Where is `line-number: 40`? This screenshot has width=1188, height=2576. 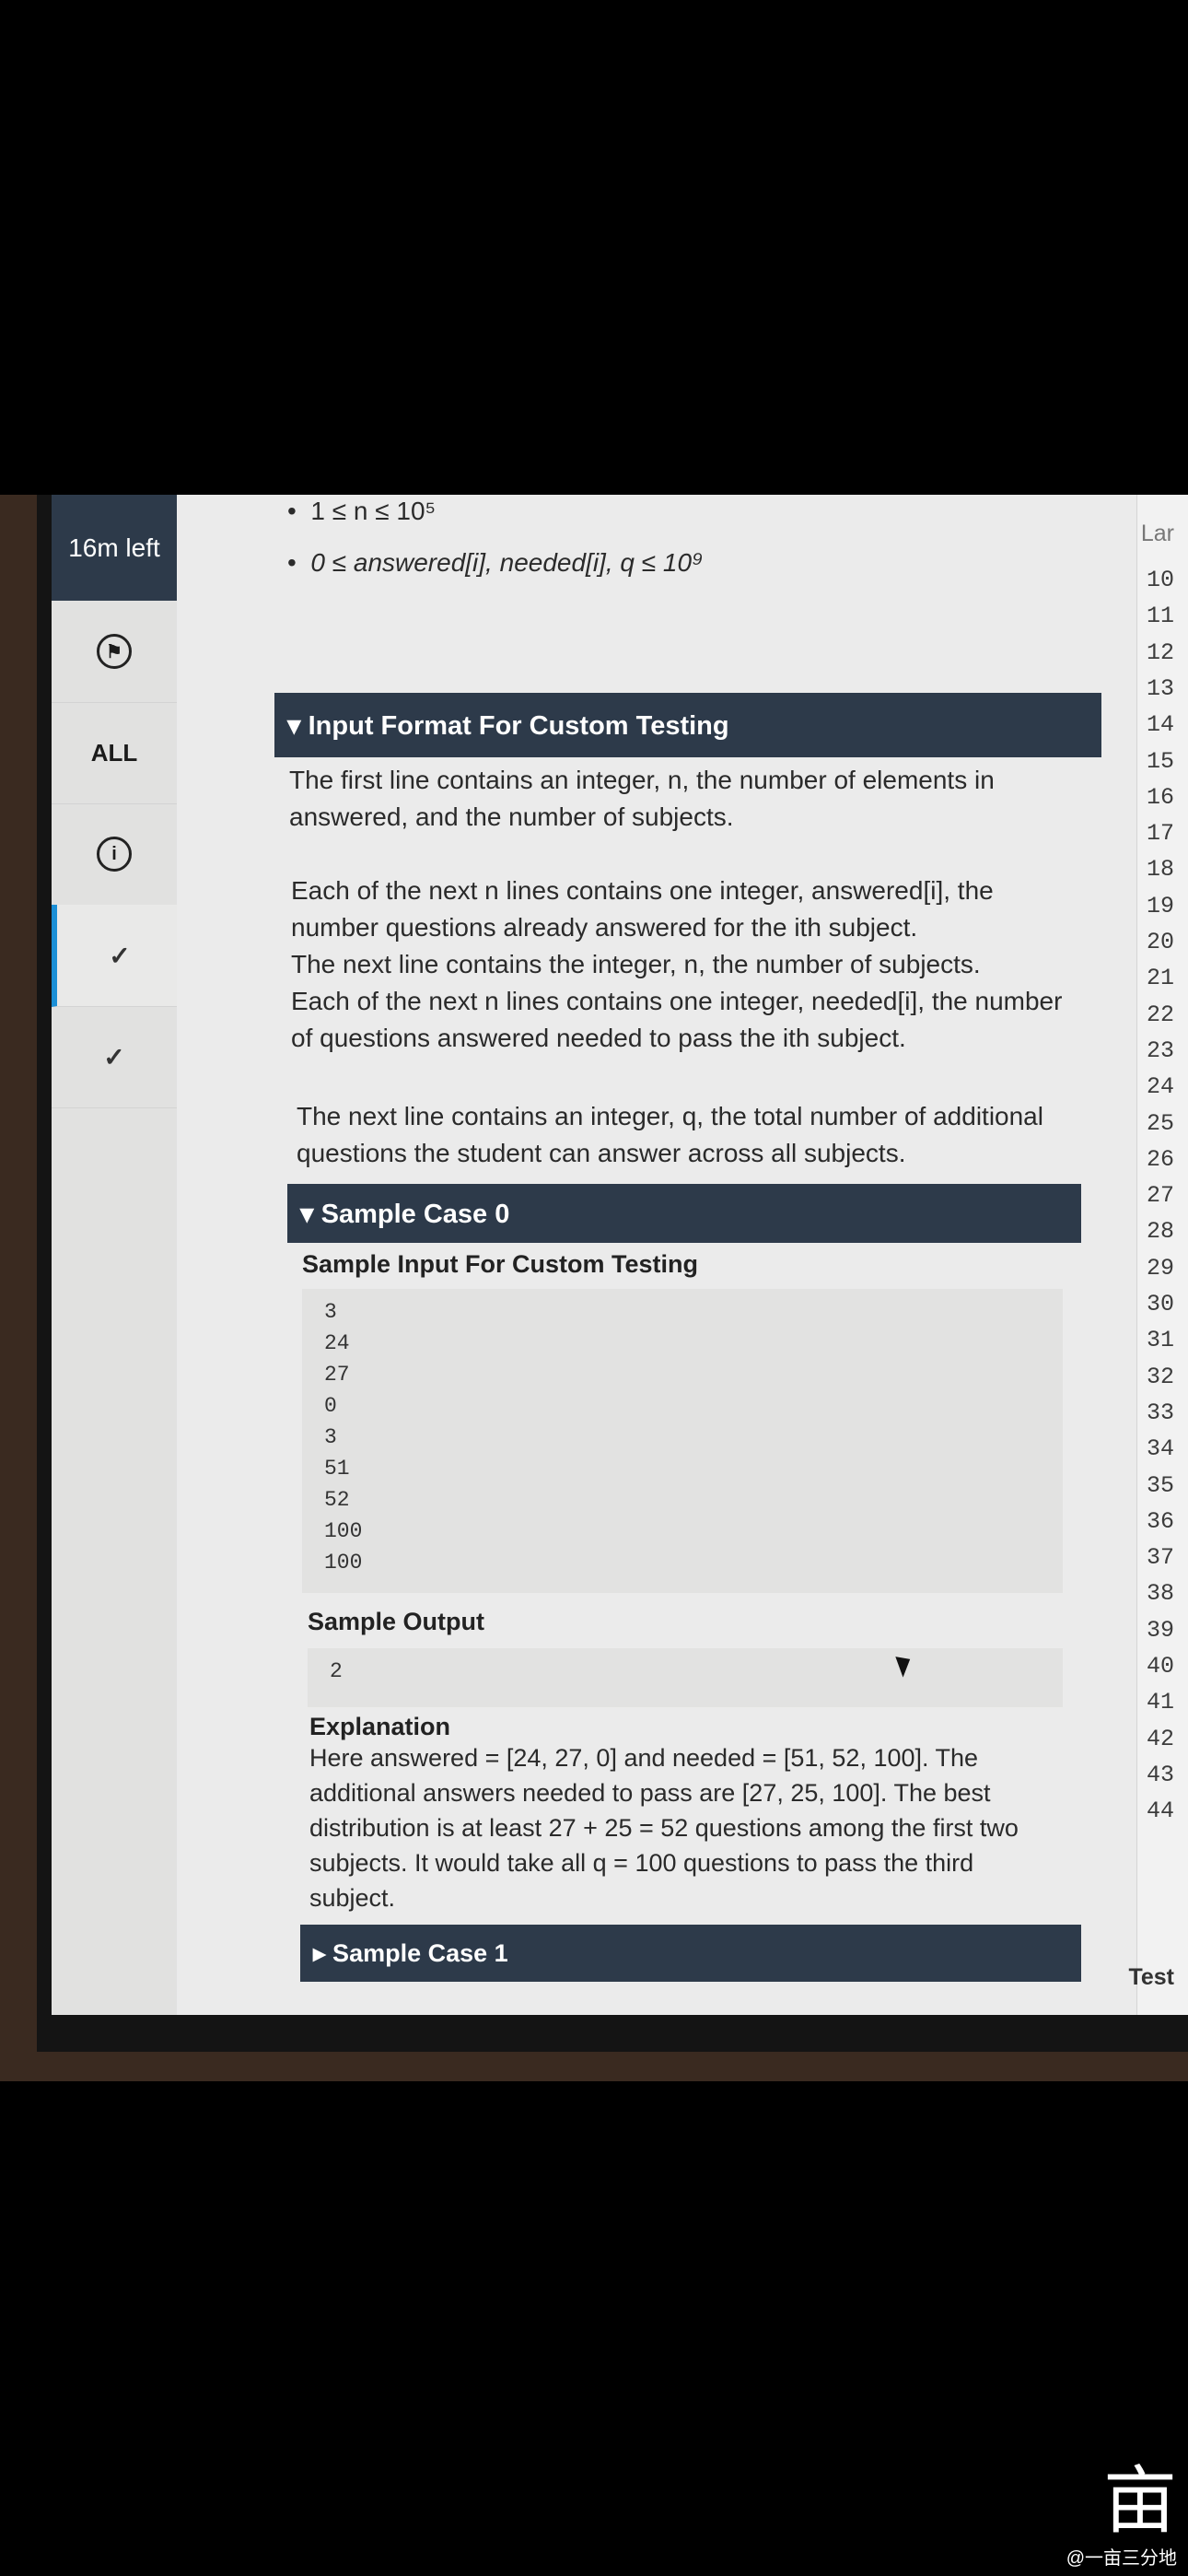 line-number: 40 is located at coordinates (1160, 1666).